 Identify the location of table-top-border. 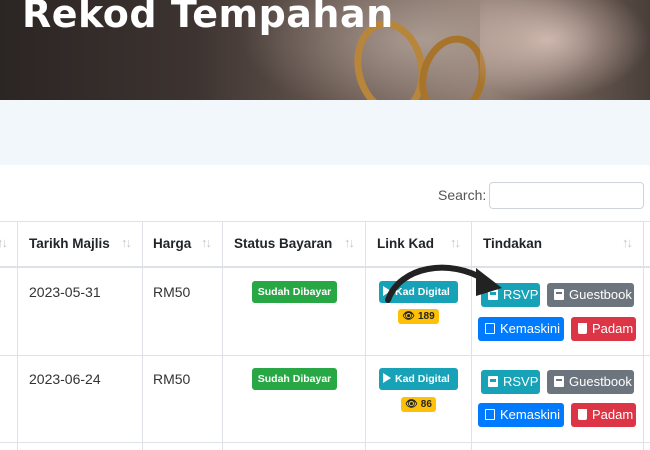
(325, 221).